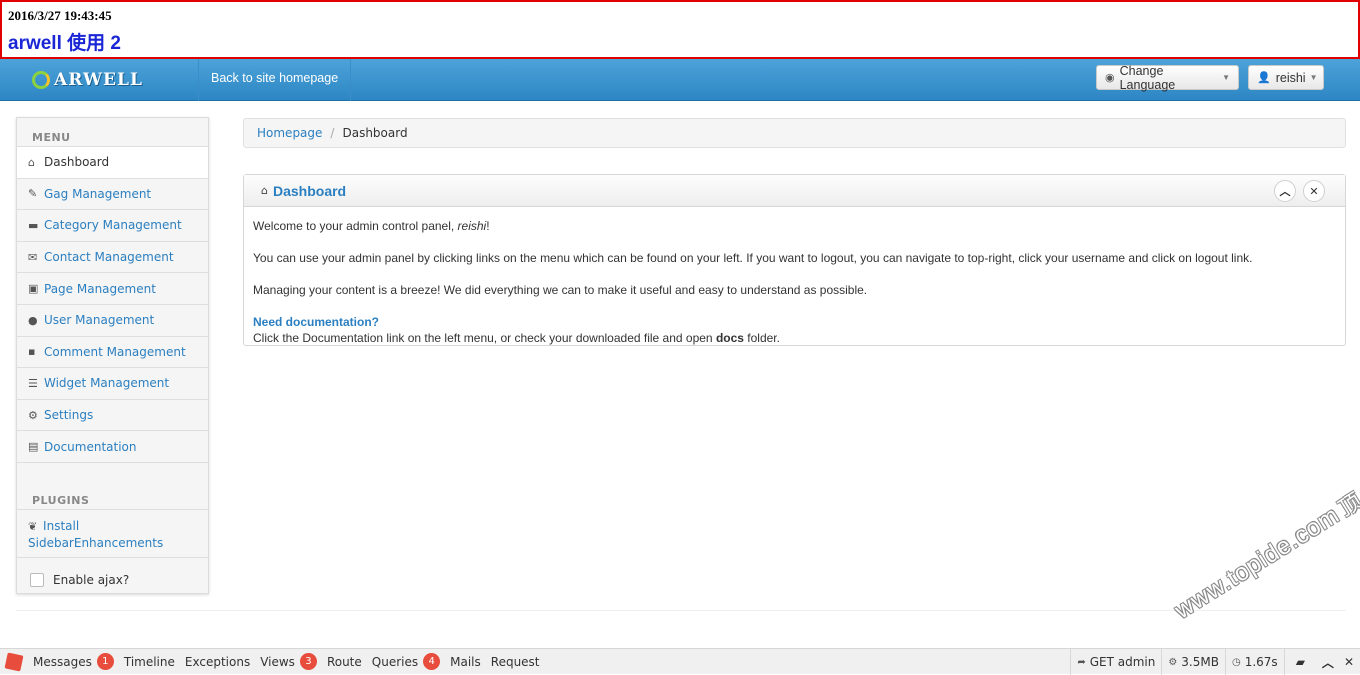 This screenshot has height=675, width=1360. What do you see at coordinates (309, 190) in the screenshot?
I see `panel-title: Dashboard` at bounding box center [309, 190].